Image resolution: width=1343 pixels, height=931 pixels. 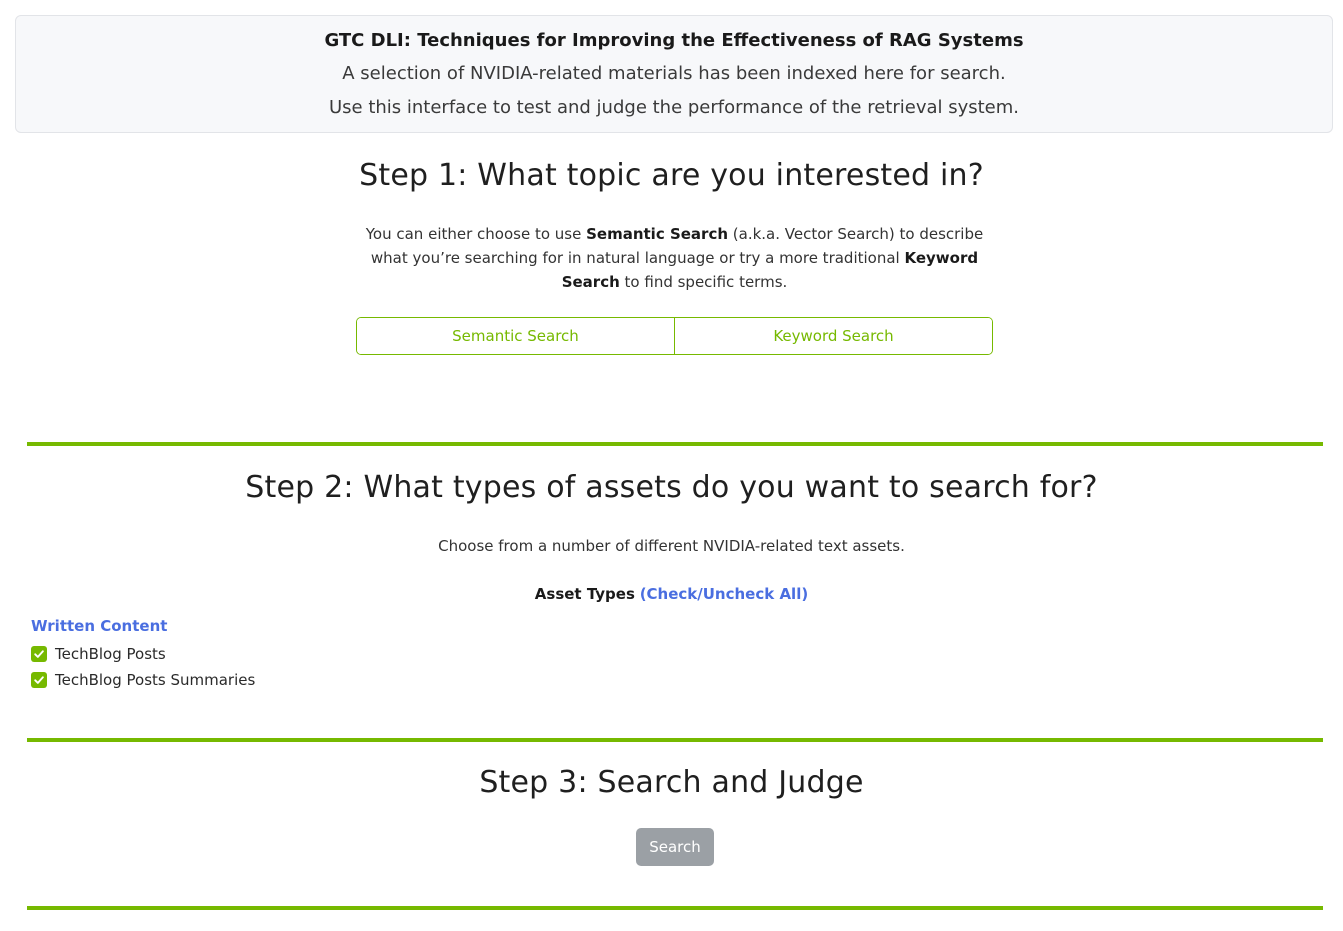 I want to click on search-button: Search, so click(x=675, y=847).